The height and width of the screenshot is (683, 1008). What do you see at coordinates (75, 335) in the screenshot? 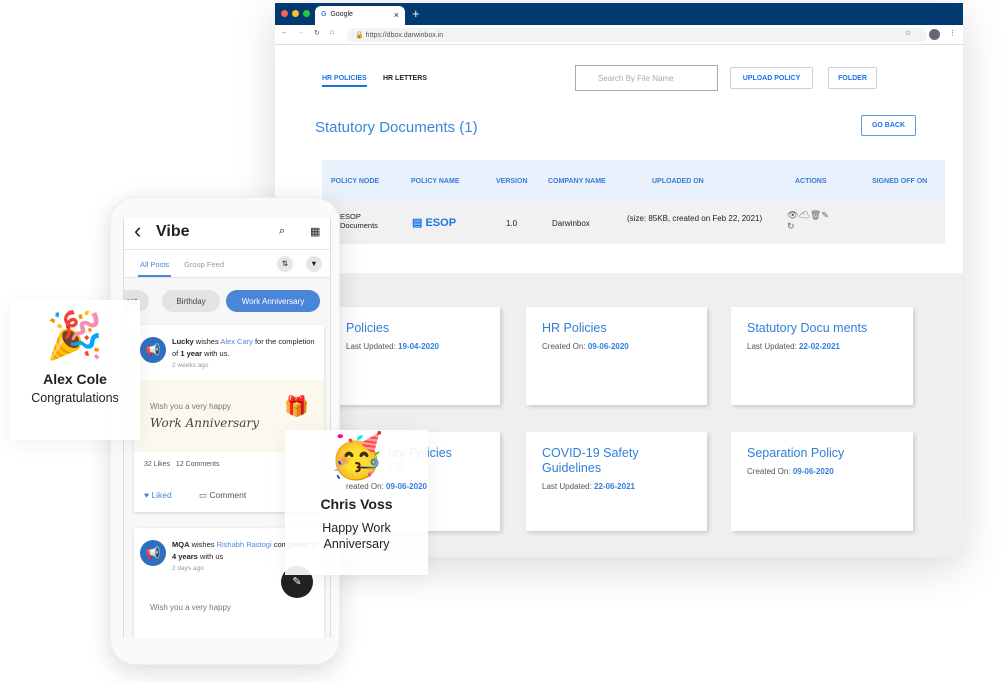
I see `party-popper-icon: 🎉` at bounding box center [75, 335].